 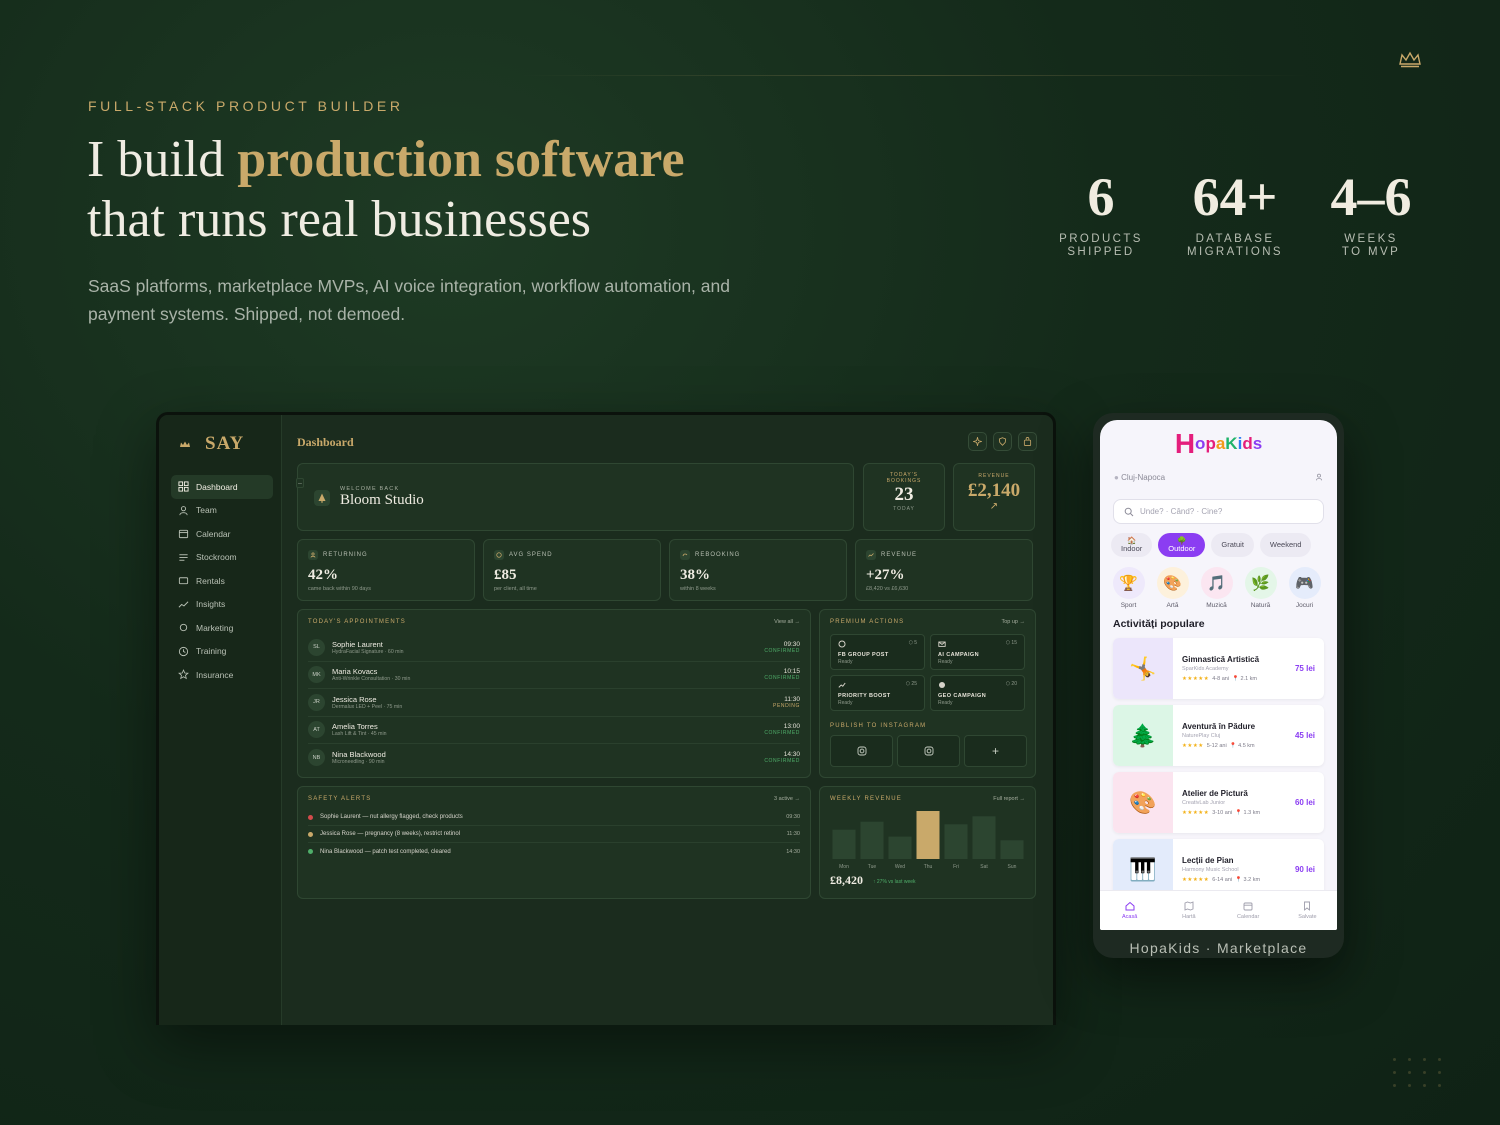 What do you see at coordinates (1128, 588) in the screenshot?
I see `category-sport: 🏆 Sport` at bounding box center [1128, 588].